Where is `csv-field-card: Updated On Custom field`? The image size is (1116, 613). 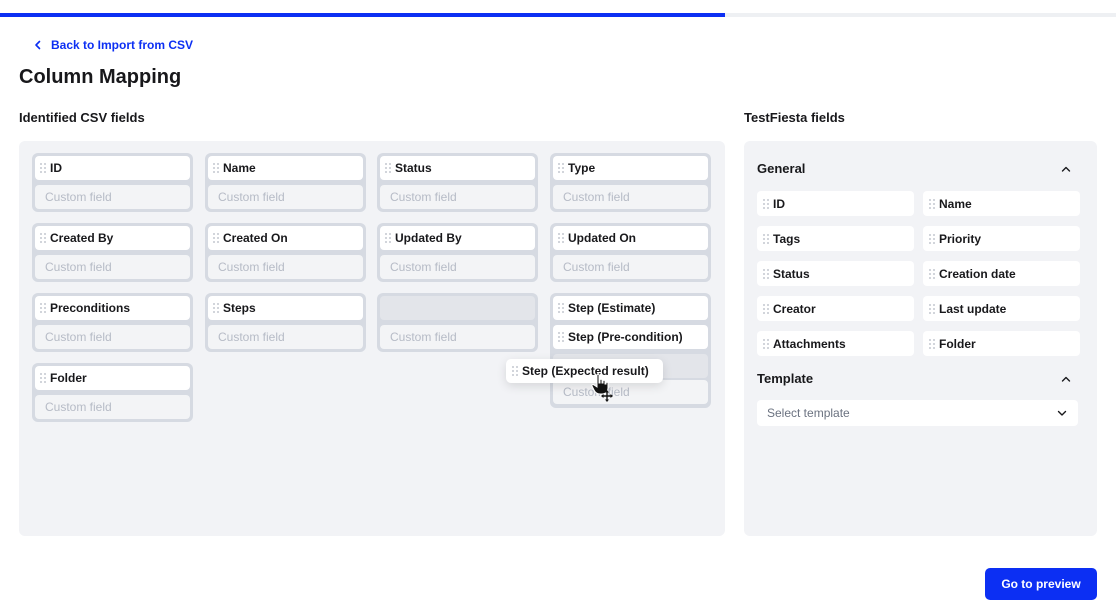 csv-field-card: Updated On Custom field is located at coordinates (630, 252).